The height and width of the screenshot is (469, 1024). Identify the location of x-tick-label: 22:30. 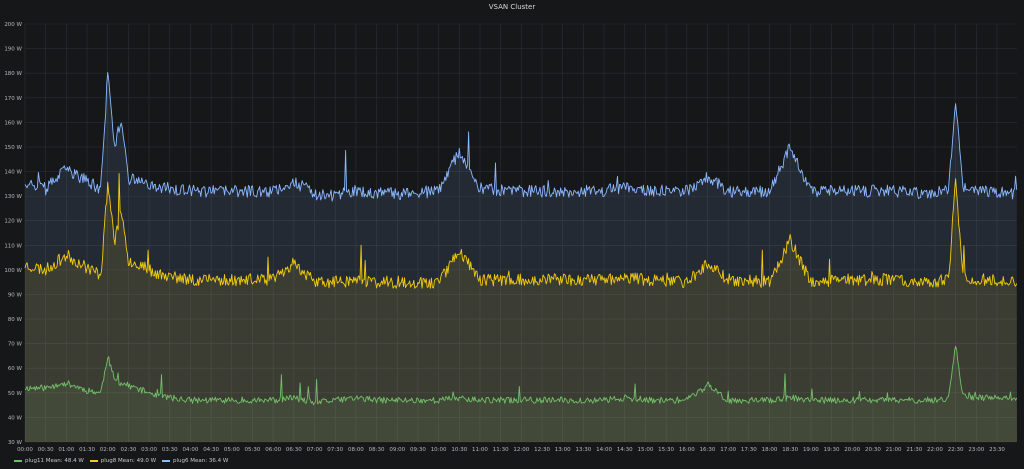
(956, 450).